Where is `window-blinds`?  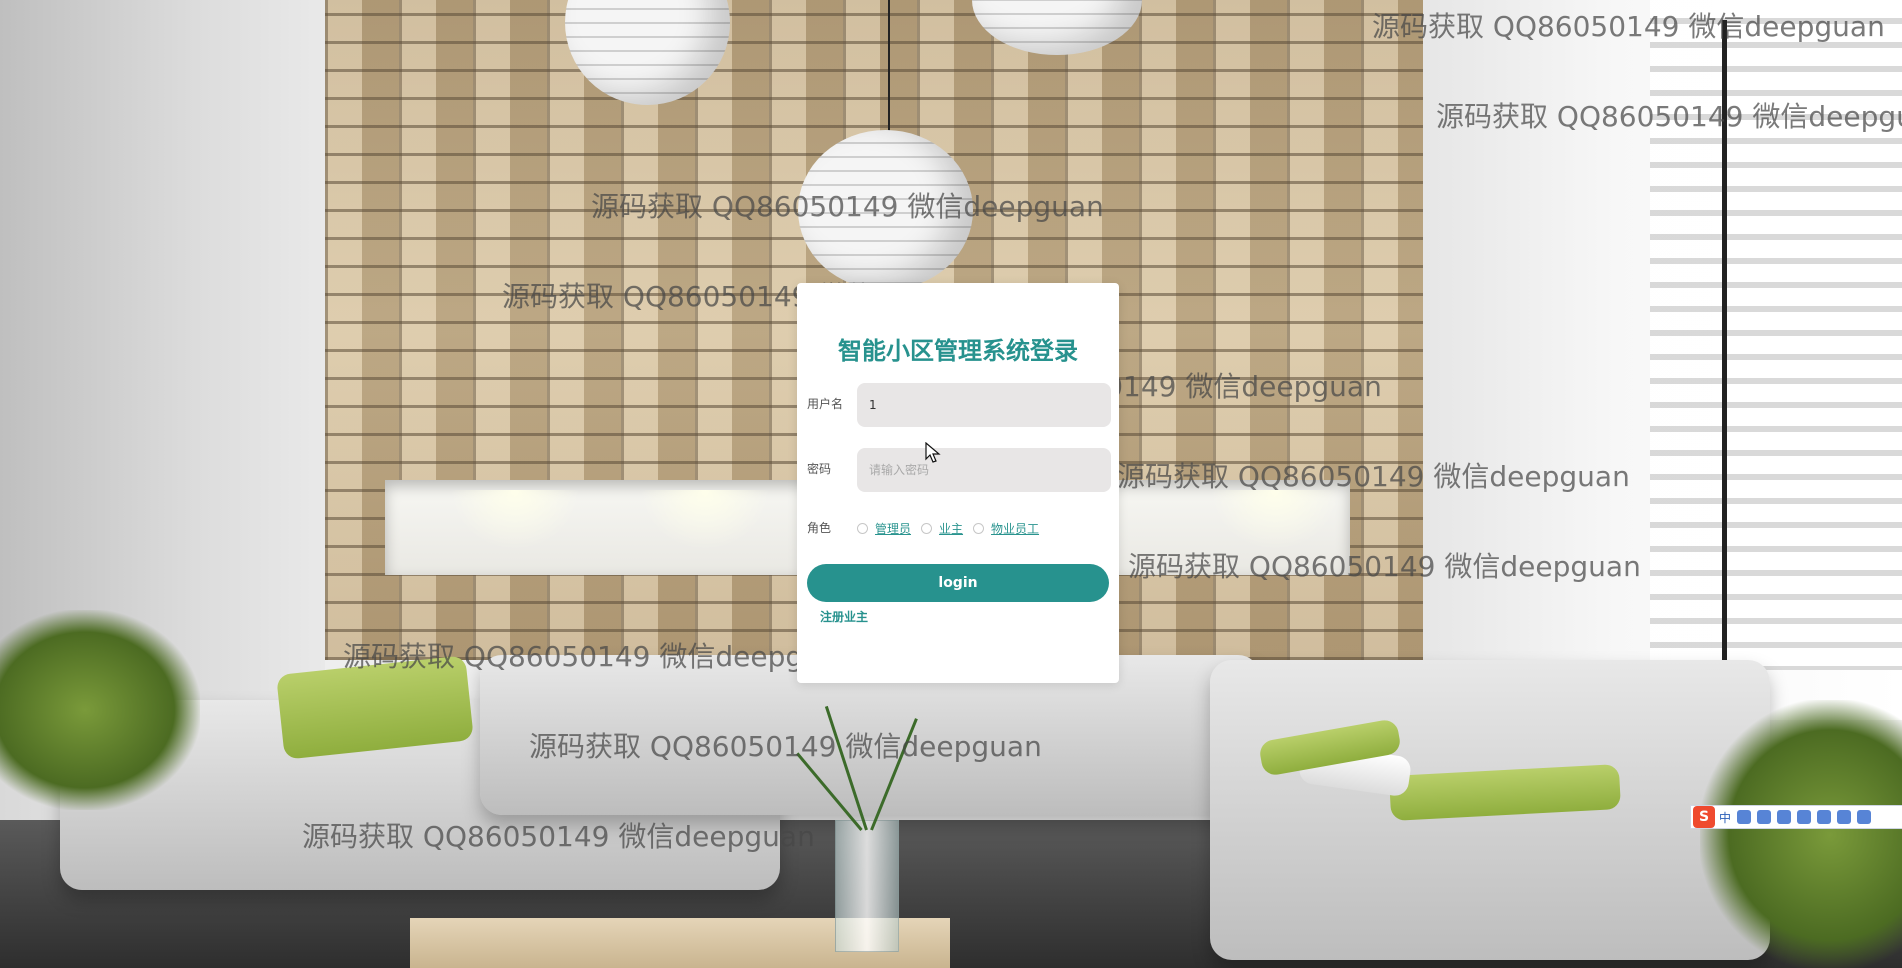
window-blinds is located at coordinates (1776, 335).